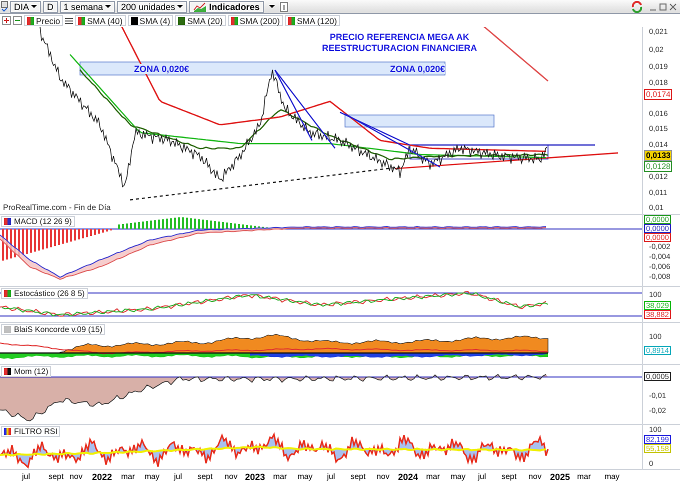 The image size is (680, 485). Describe the element at coordinates (50, 6) in the screenshot. I see `mode-button: D` at that location.